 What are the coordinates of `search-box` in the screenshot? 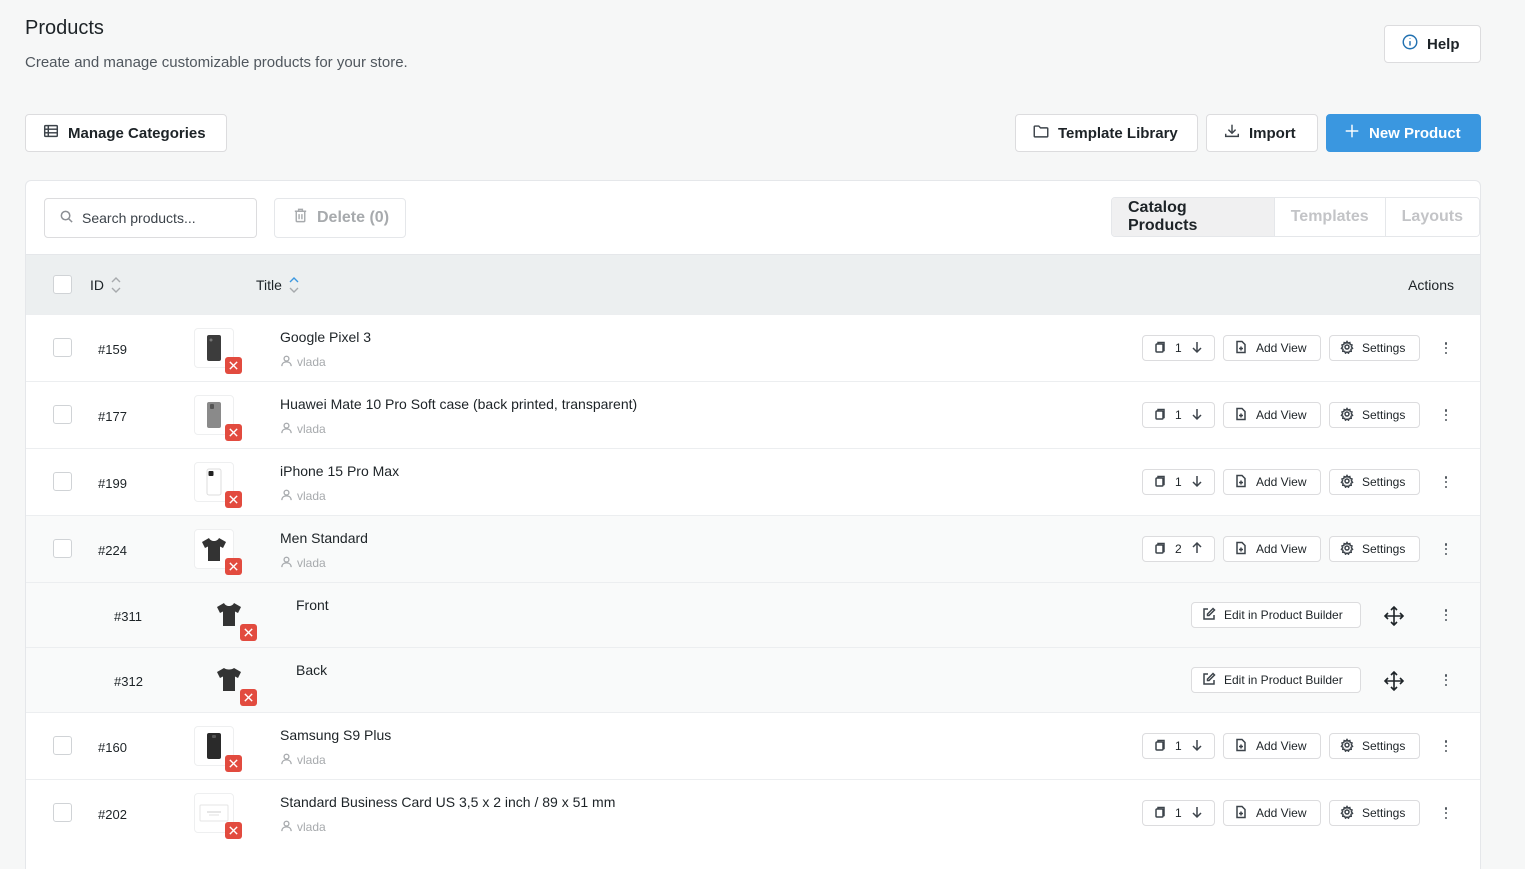 It's located at (150, 218).